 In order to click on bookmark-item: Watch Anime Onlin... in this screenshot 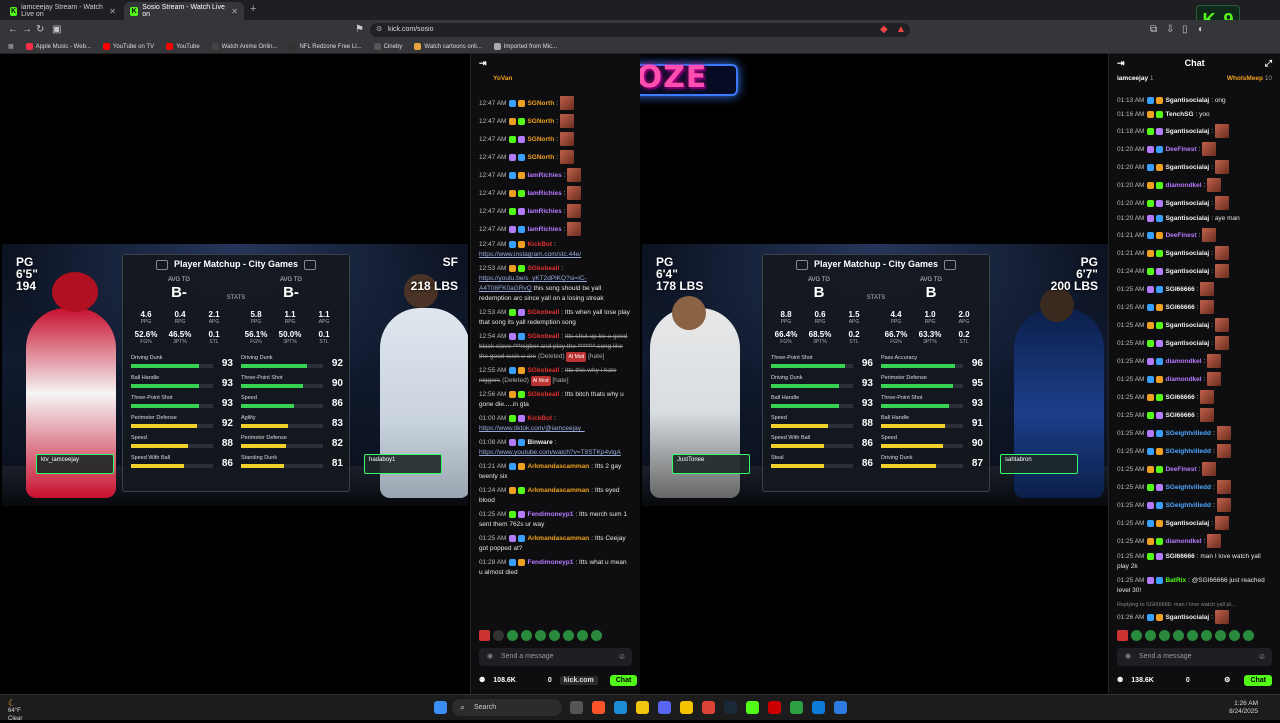, I will do `click(244, 46)`.